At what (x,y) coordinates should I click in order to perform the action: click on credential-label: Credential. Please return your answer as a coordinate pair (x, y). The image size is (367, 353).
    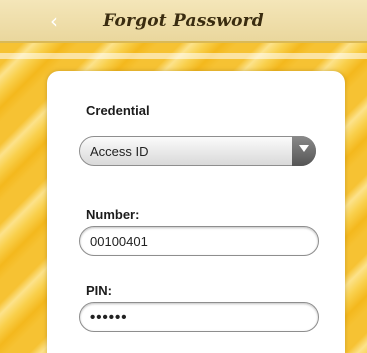
    Looking at the image, I should click on (118, 110).